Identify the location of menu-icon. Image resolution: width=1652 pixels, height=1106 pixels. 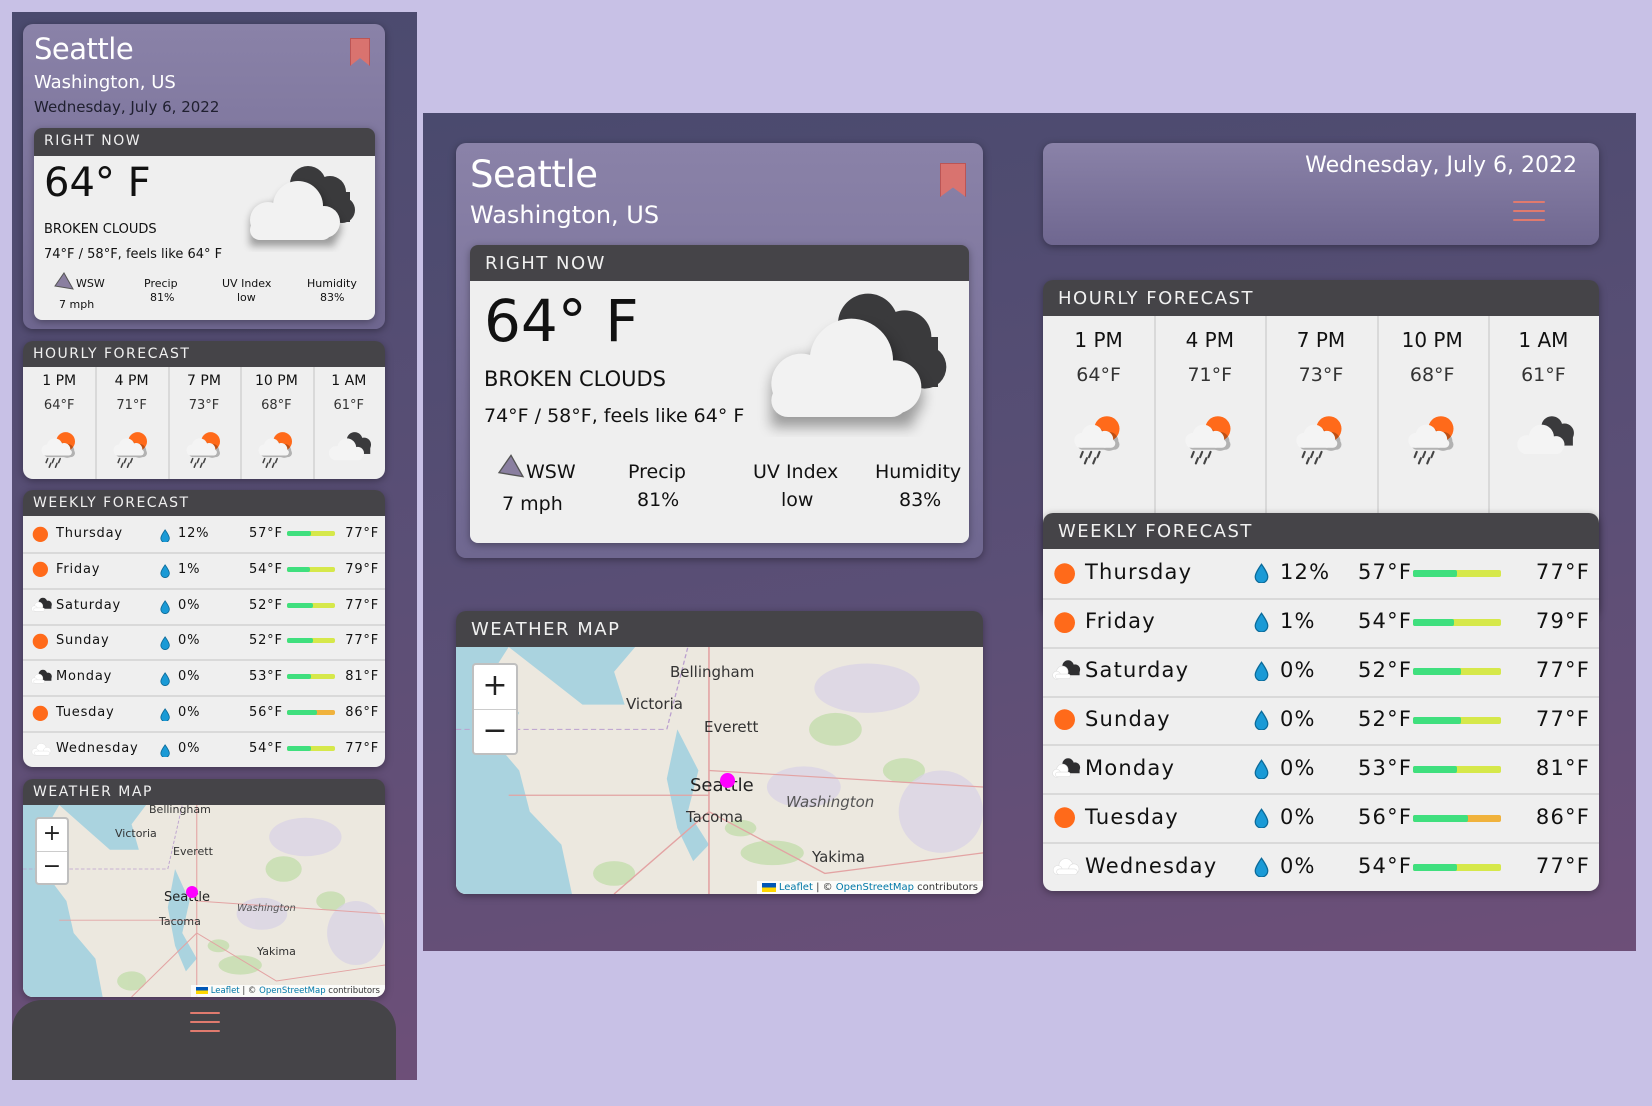
(205, 1025).